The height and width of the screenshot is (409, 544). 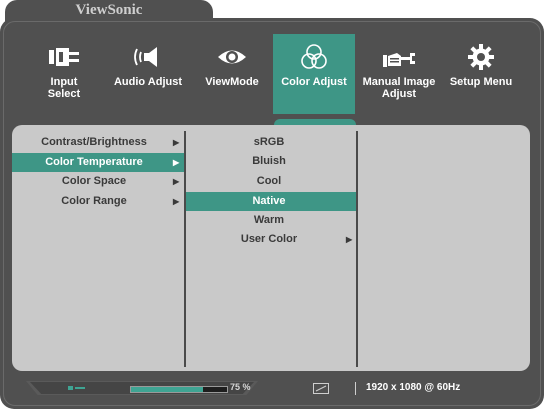 I want to click on color-circles-icon, so click(x=314, y=57).